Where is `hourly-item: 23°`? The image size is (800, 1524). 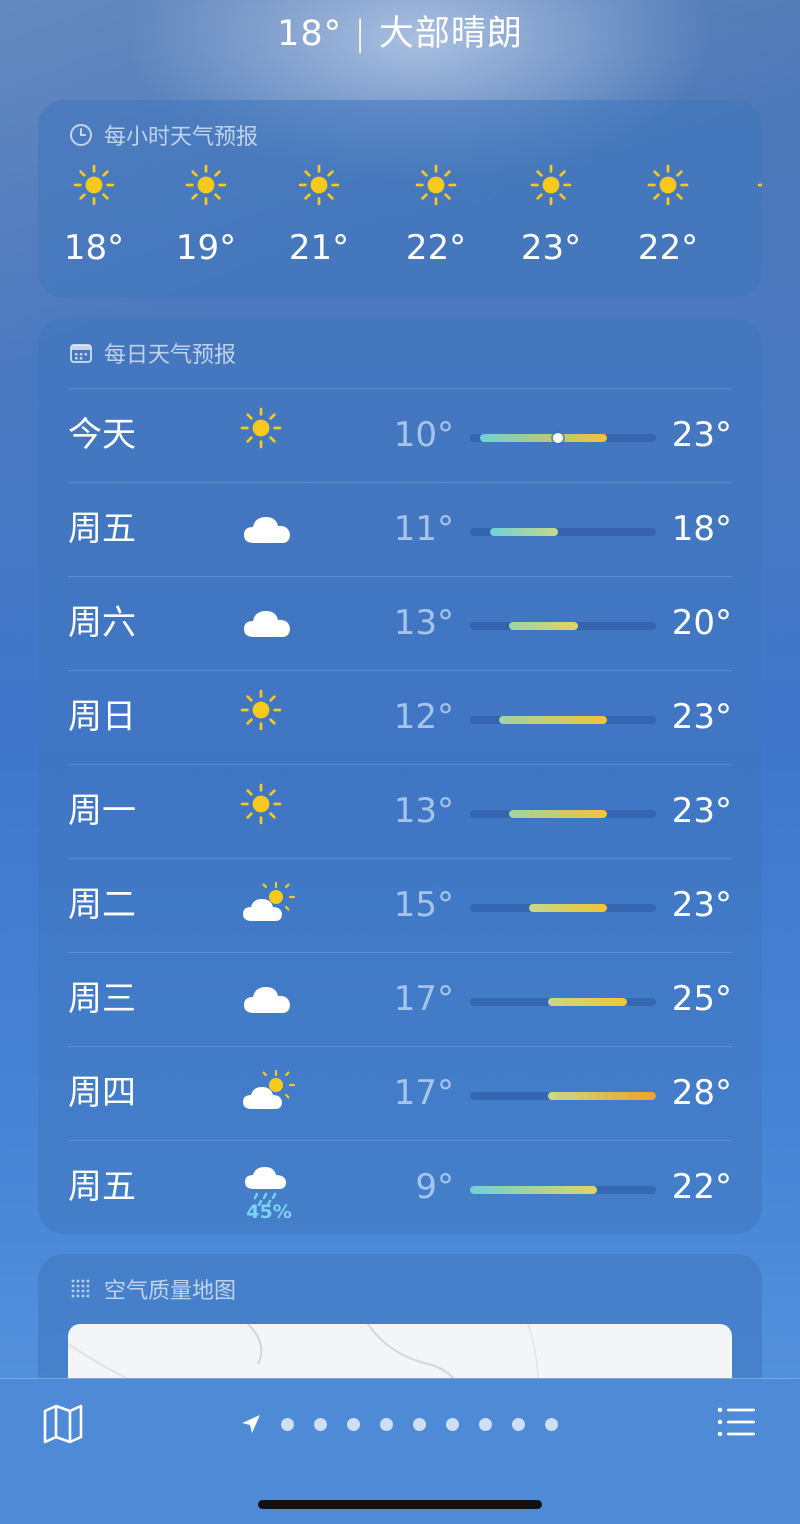
hourly-item: 23° is located at coordinates (551, 216).